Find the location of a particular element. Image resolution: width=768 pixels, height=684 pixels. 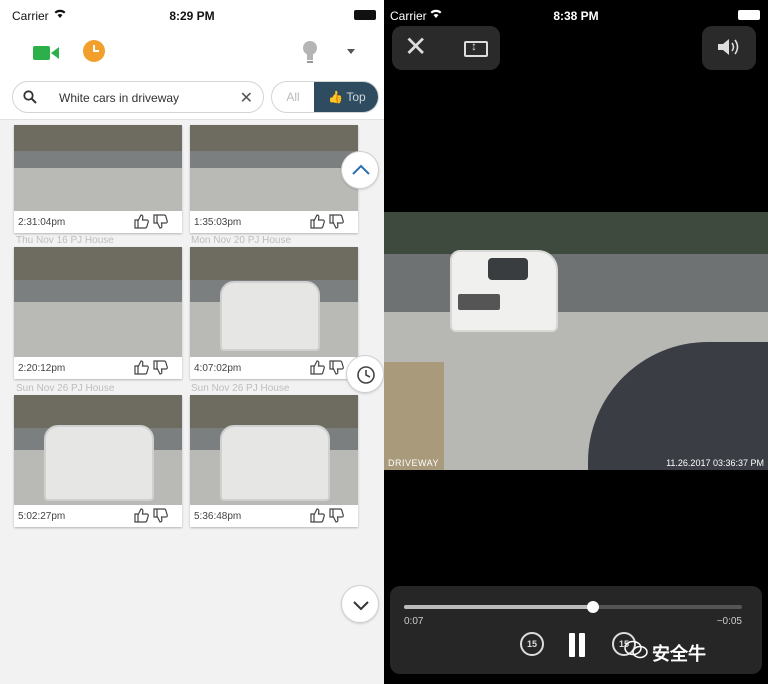

result-card: 1:35:03pm is located at coordinates (274, 179).